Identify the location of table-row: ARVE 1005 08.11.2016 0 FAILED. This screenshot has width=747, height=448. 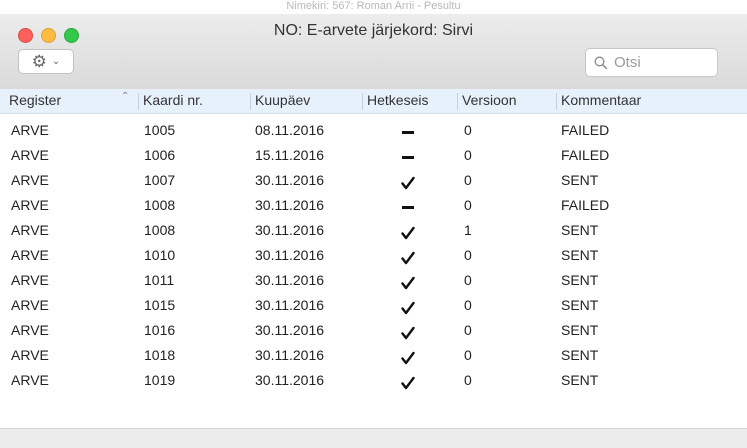
(373, 130).